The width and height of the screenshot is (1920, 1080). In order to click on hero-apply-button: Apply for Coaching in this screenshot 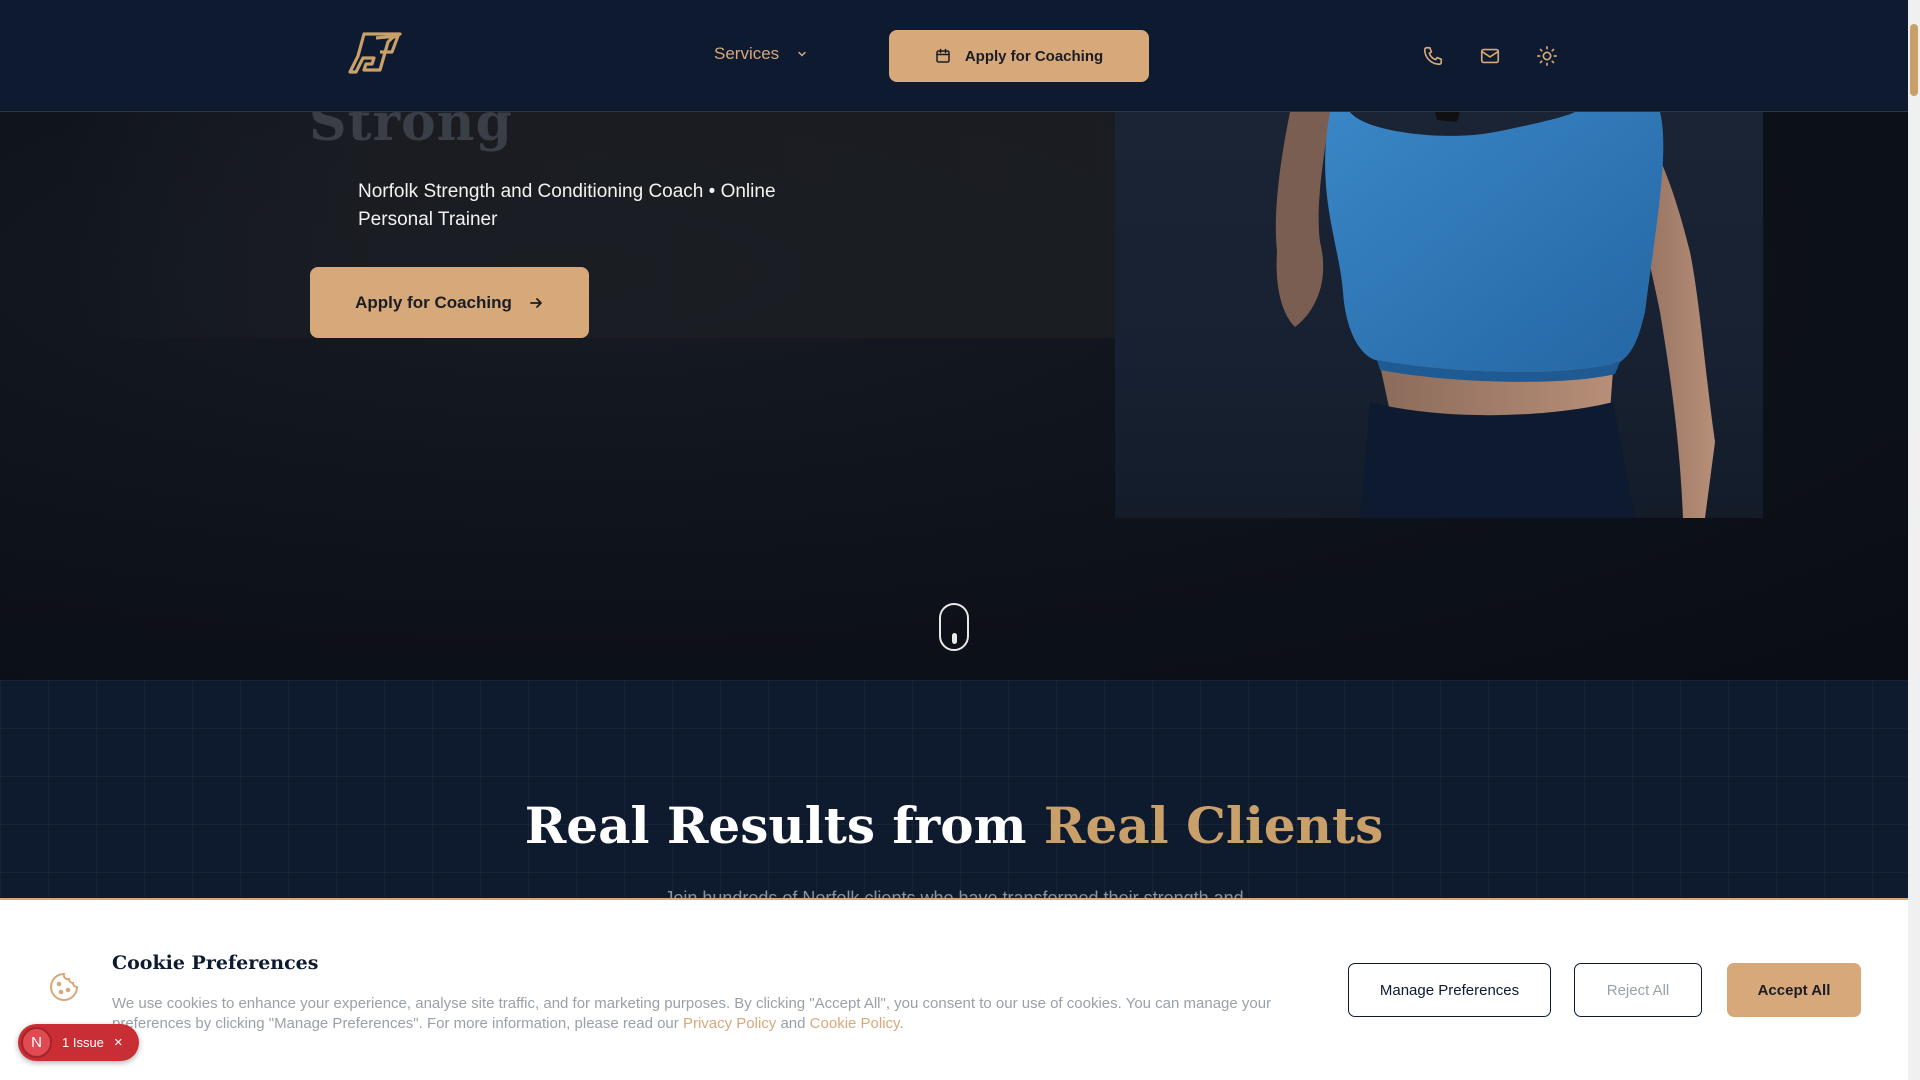, I will do `click(449, 302)`.